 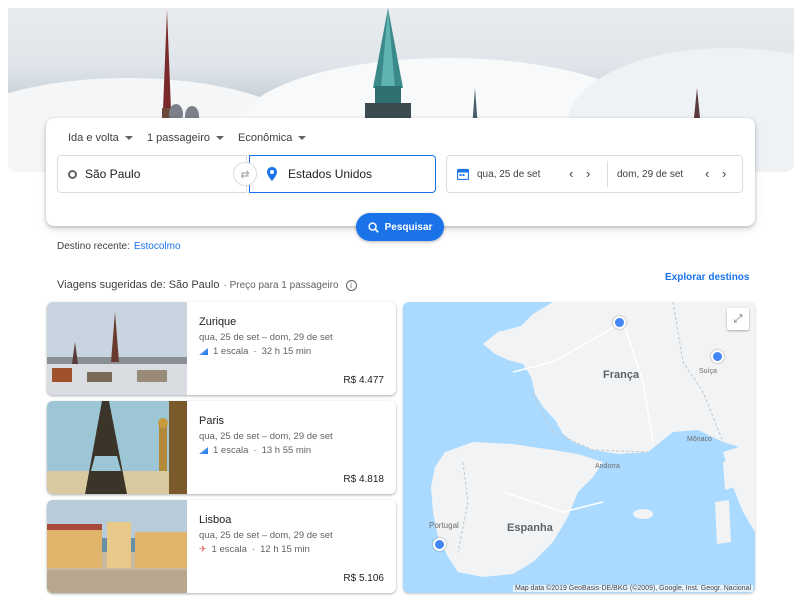 I want to click on search-button-label: Pesquisar, so click(x=408, y=227).